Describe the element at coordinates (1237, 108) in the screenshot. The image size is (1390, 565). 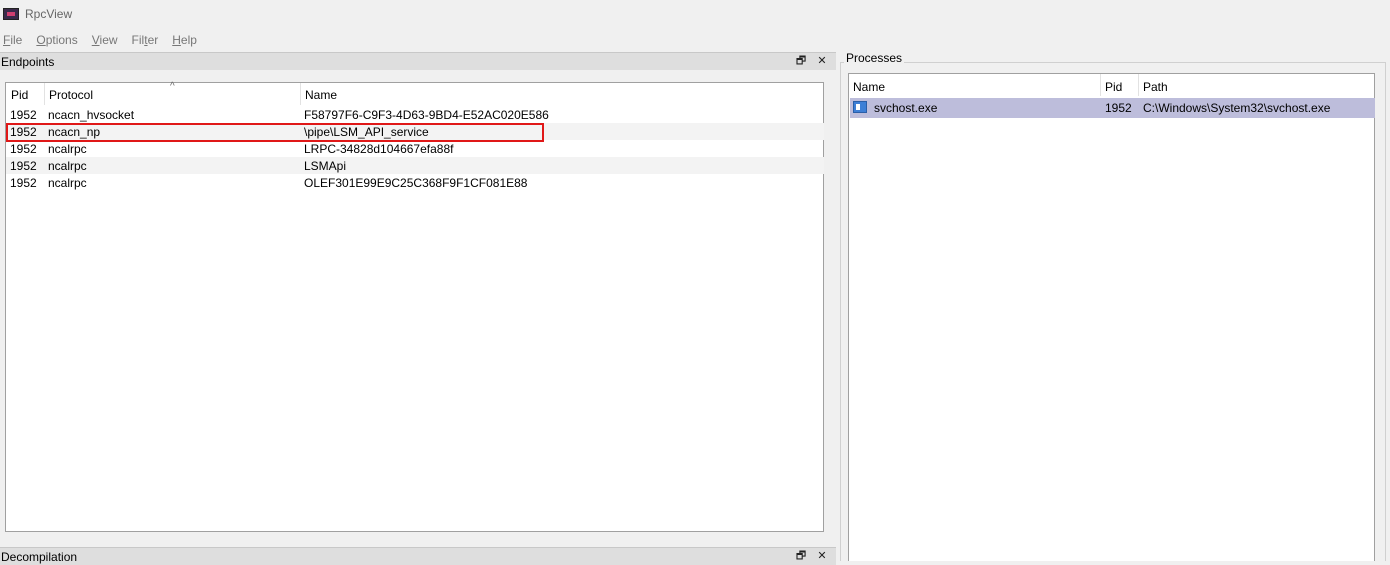
I see `cell-process-path: C:\Windows\System32\svchost.exe` at that location.